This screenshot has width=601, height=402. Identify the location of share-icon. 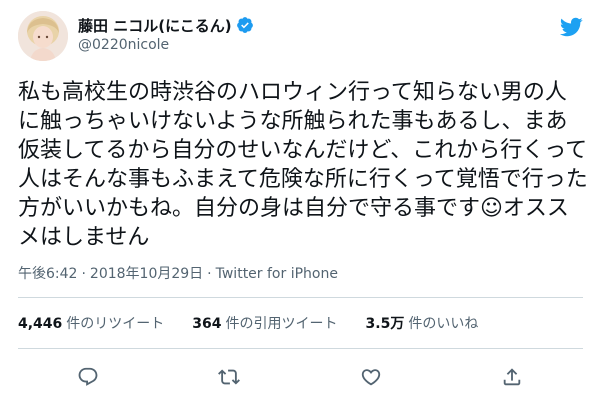
(512, 377).